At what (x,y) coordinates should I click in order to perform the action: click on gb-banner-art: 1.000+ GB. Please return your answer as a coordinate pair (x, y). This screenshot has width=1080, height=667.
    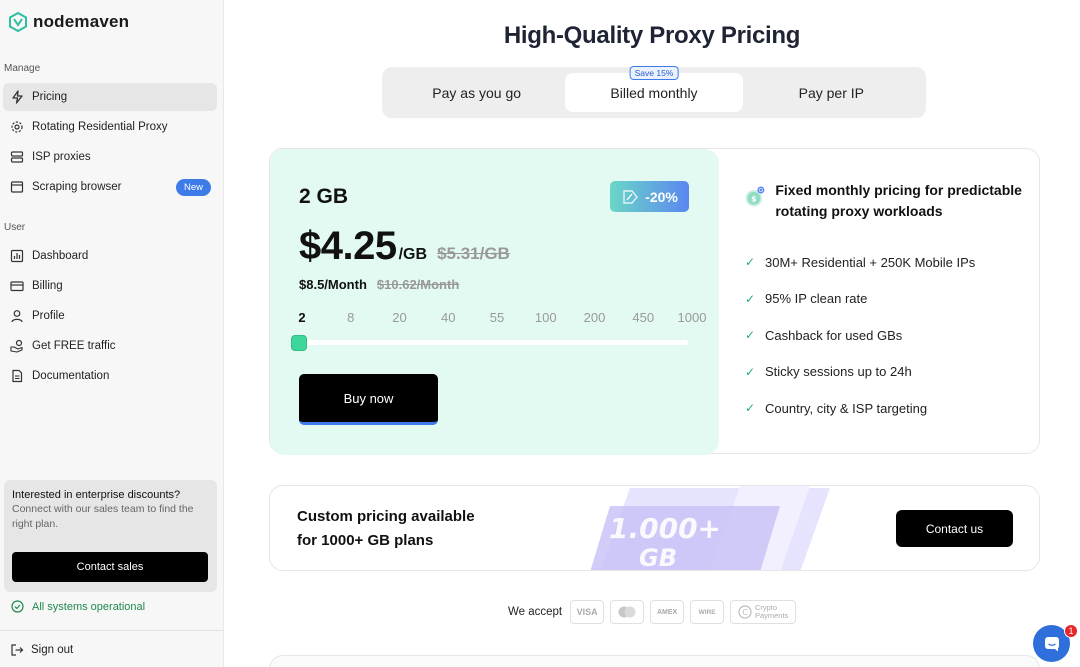
    Looking at the image, I should click on (710, 528).